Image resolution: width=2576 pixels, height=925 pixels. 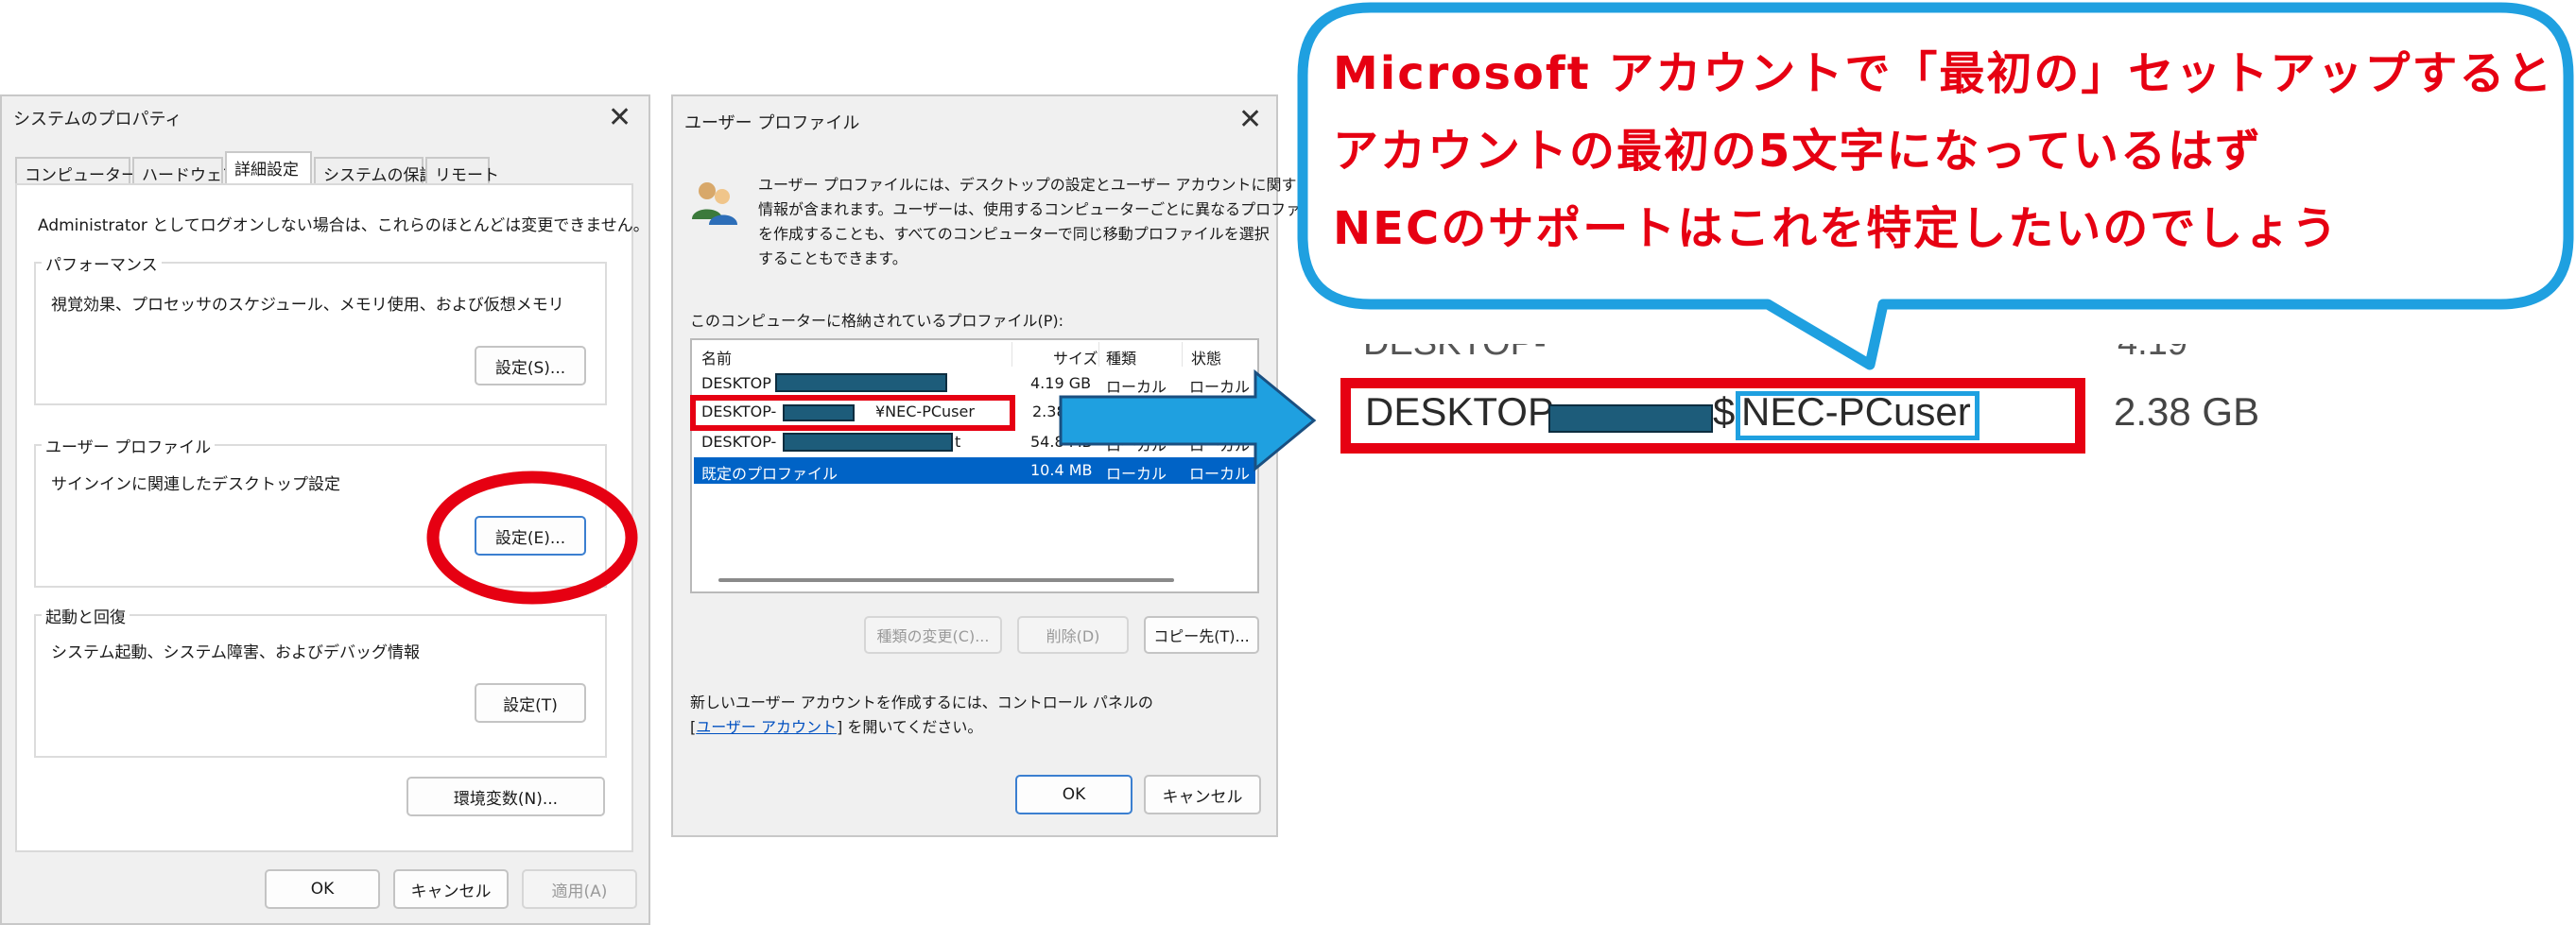 I want to click on footer-line-2: [ユーザー アカウント] を開いてください。, so click(x=836, y=726).